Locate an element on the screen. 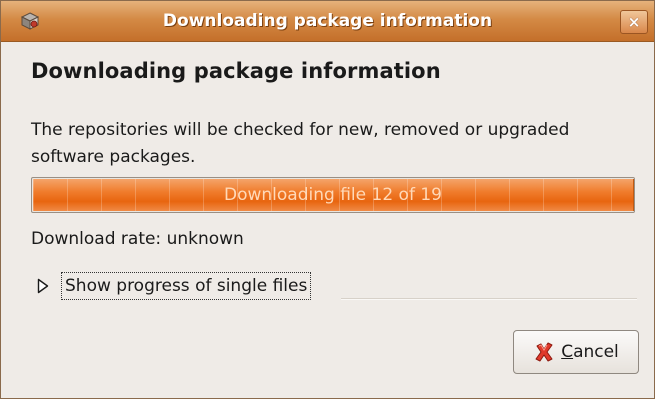 Image resolution: width=655 pixels, height=399 pixels. cancel-x-icon is located at coordinates (544, 352).